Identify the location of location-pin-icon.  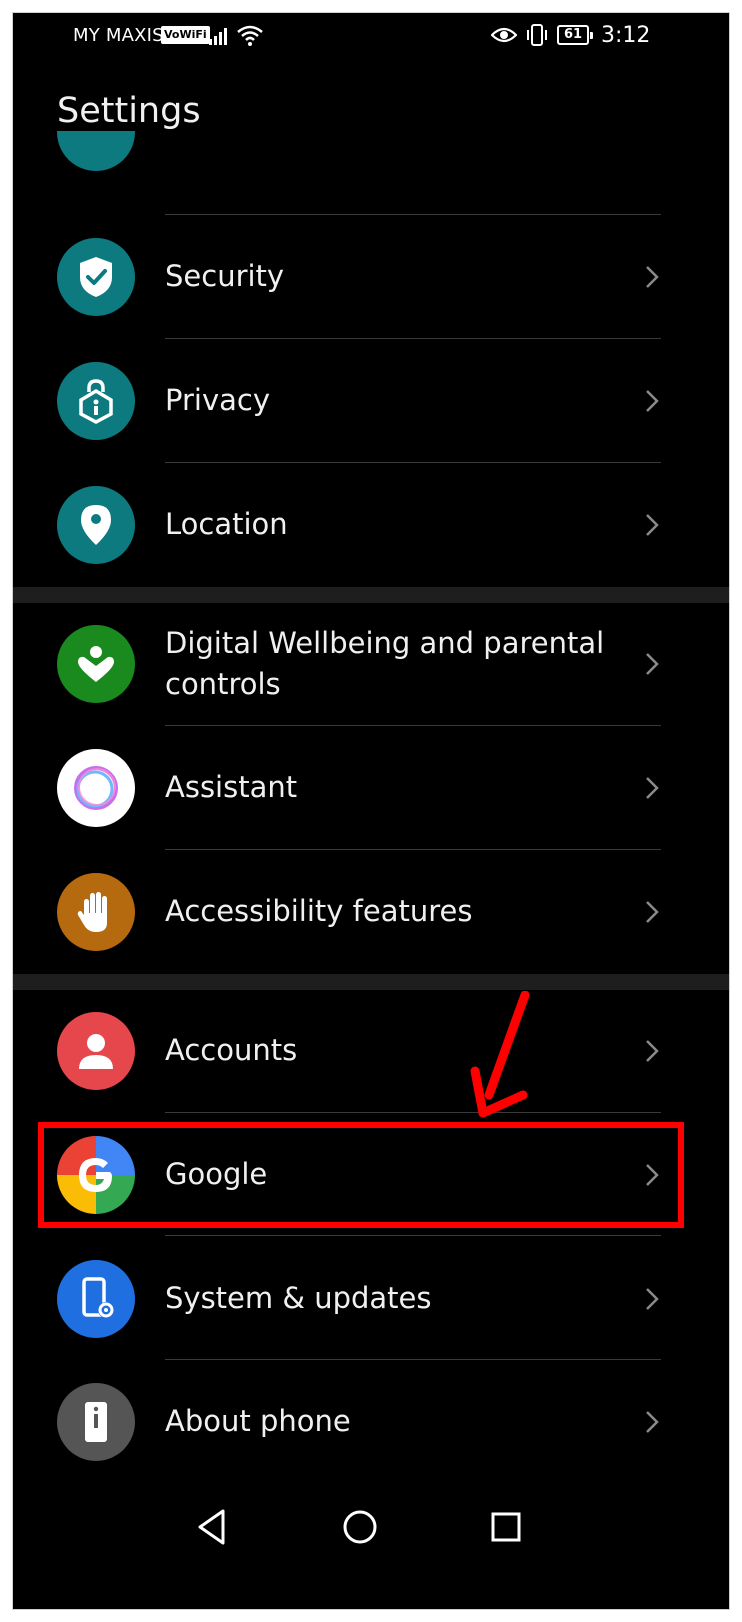
(96, 525).